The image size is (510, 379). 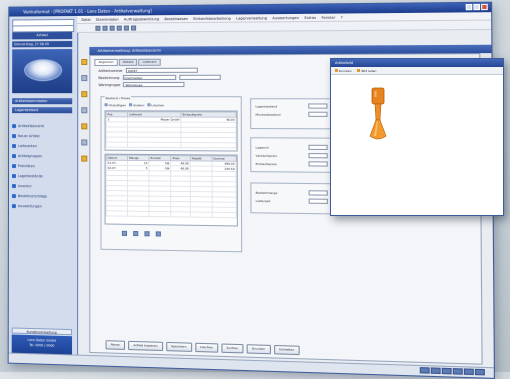 What do you see at coordinates (149, 62) in the screenshot?
I see `tab: Lieferant` at bounding box center [149, 62].